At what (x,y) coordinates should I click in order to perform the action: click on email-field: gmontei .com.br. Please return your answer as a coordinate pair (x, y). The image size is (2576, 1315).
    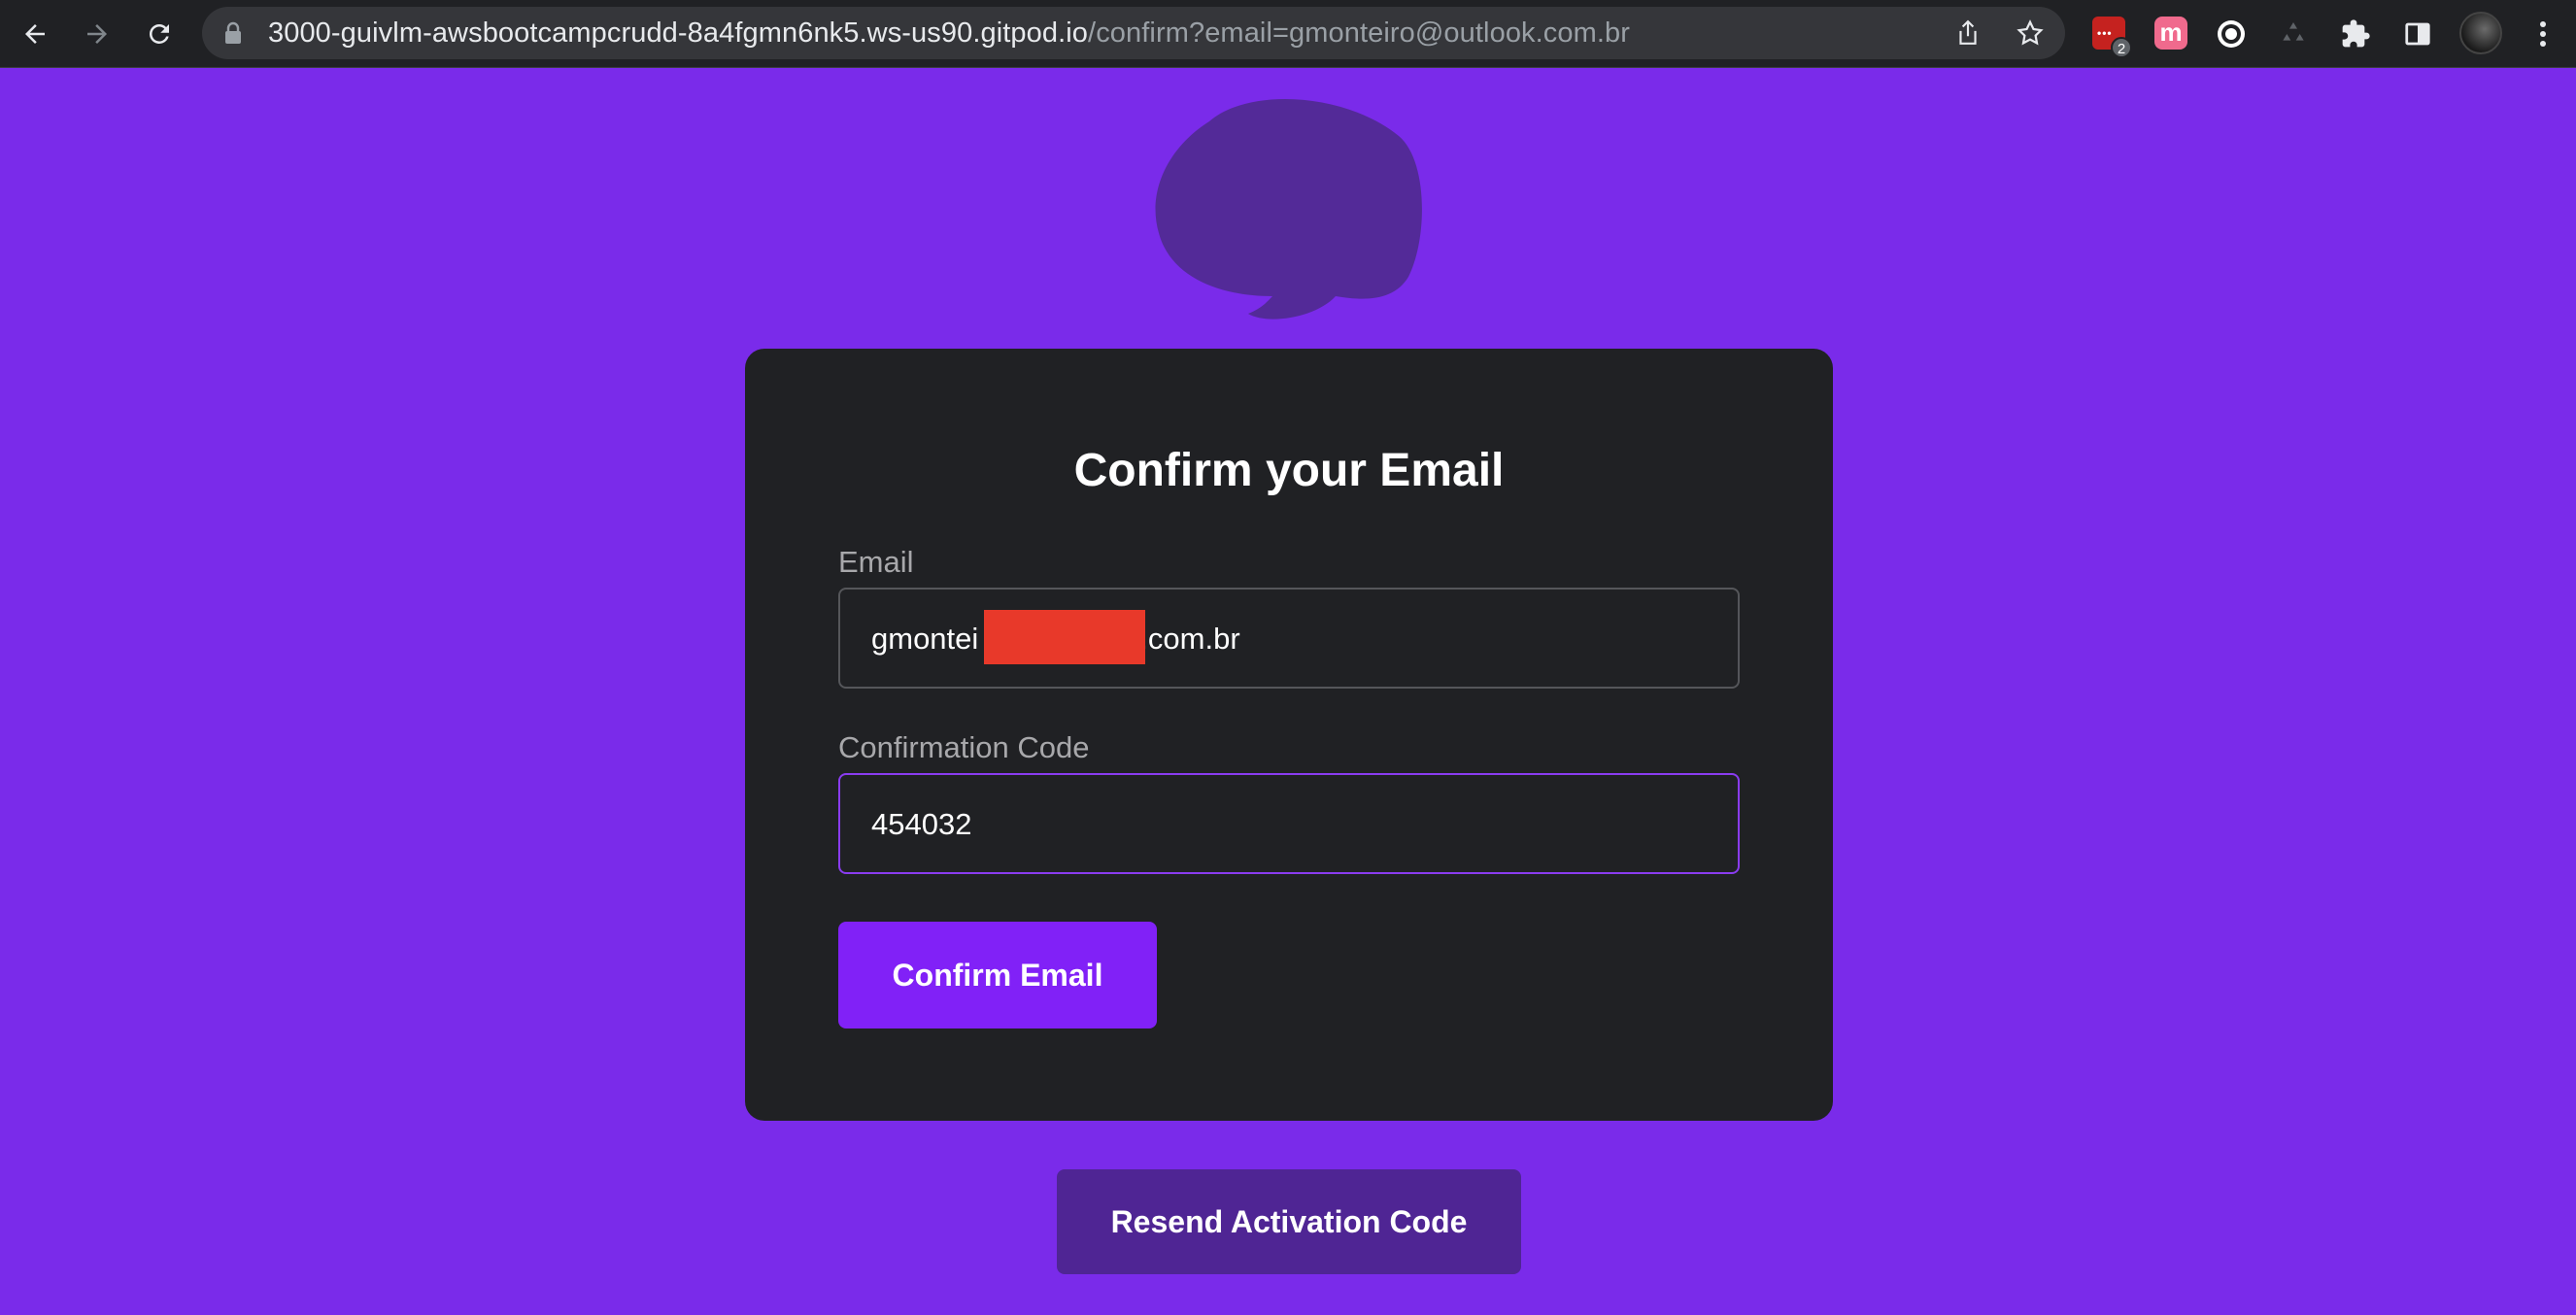
    Looking at the image, I should click on (1289, 639).